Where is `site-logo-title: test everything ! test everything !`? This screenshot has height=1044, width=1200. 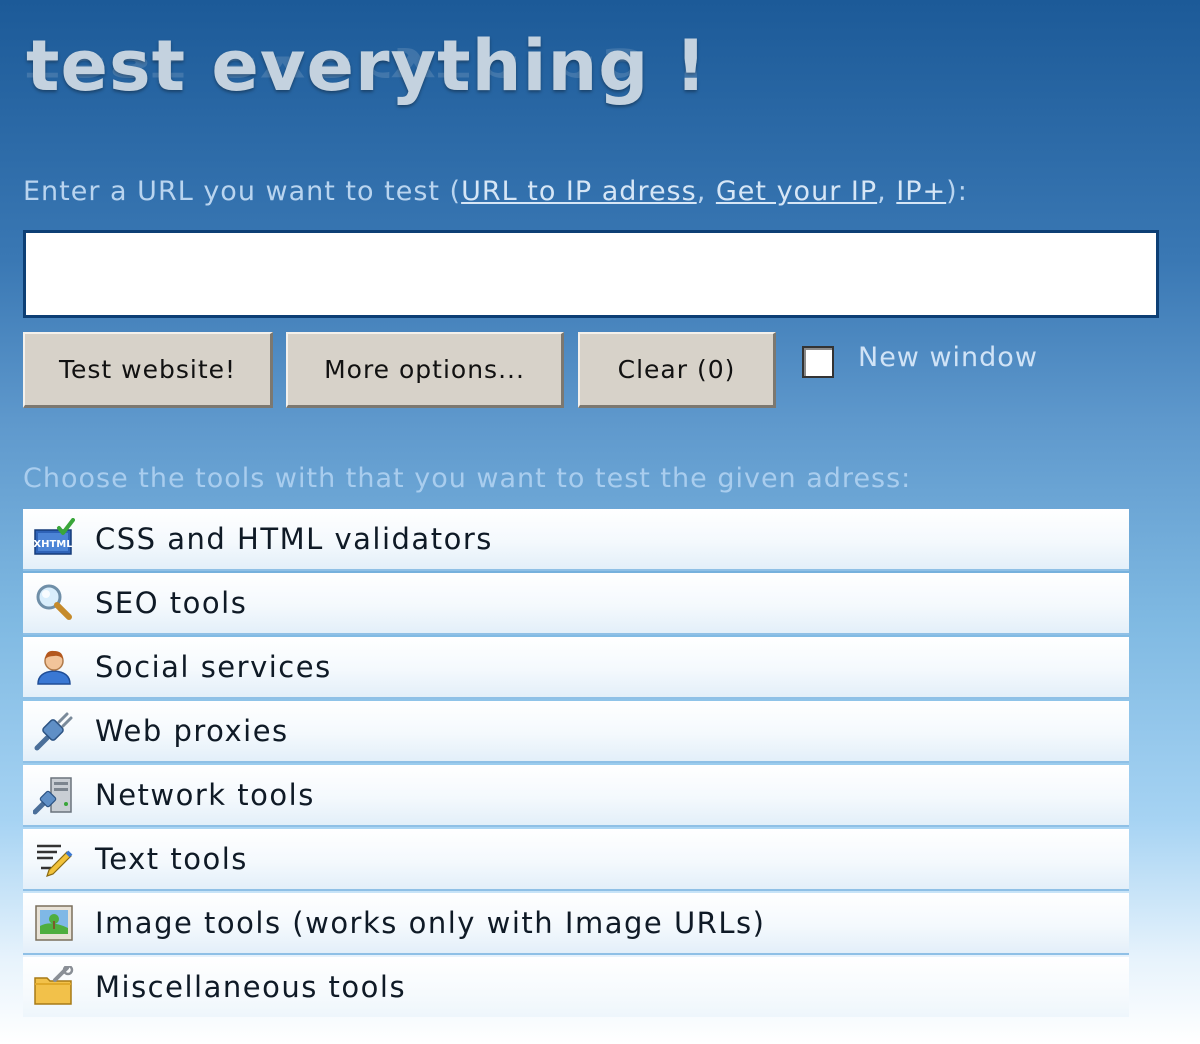 site-logo-title: test everything ! test everything ! is located at coordinates (367, 66).